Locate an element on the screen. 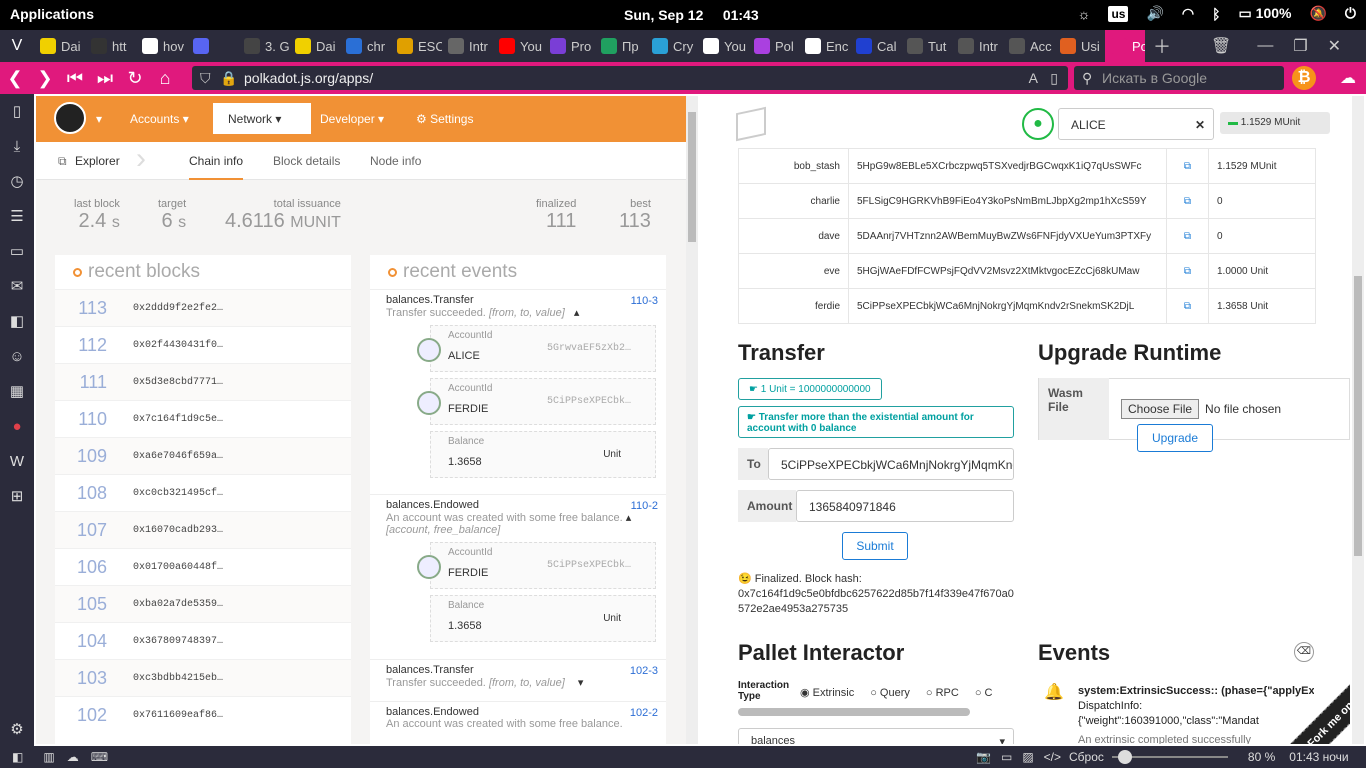 This screenshot has width=1366, height=768. maximize-icon: ❐ is located at coordinates (1300, 46).